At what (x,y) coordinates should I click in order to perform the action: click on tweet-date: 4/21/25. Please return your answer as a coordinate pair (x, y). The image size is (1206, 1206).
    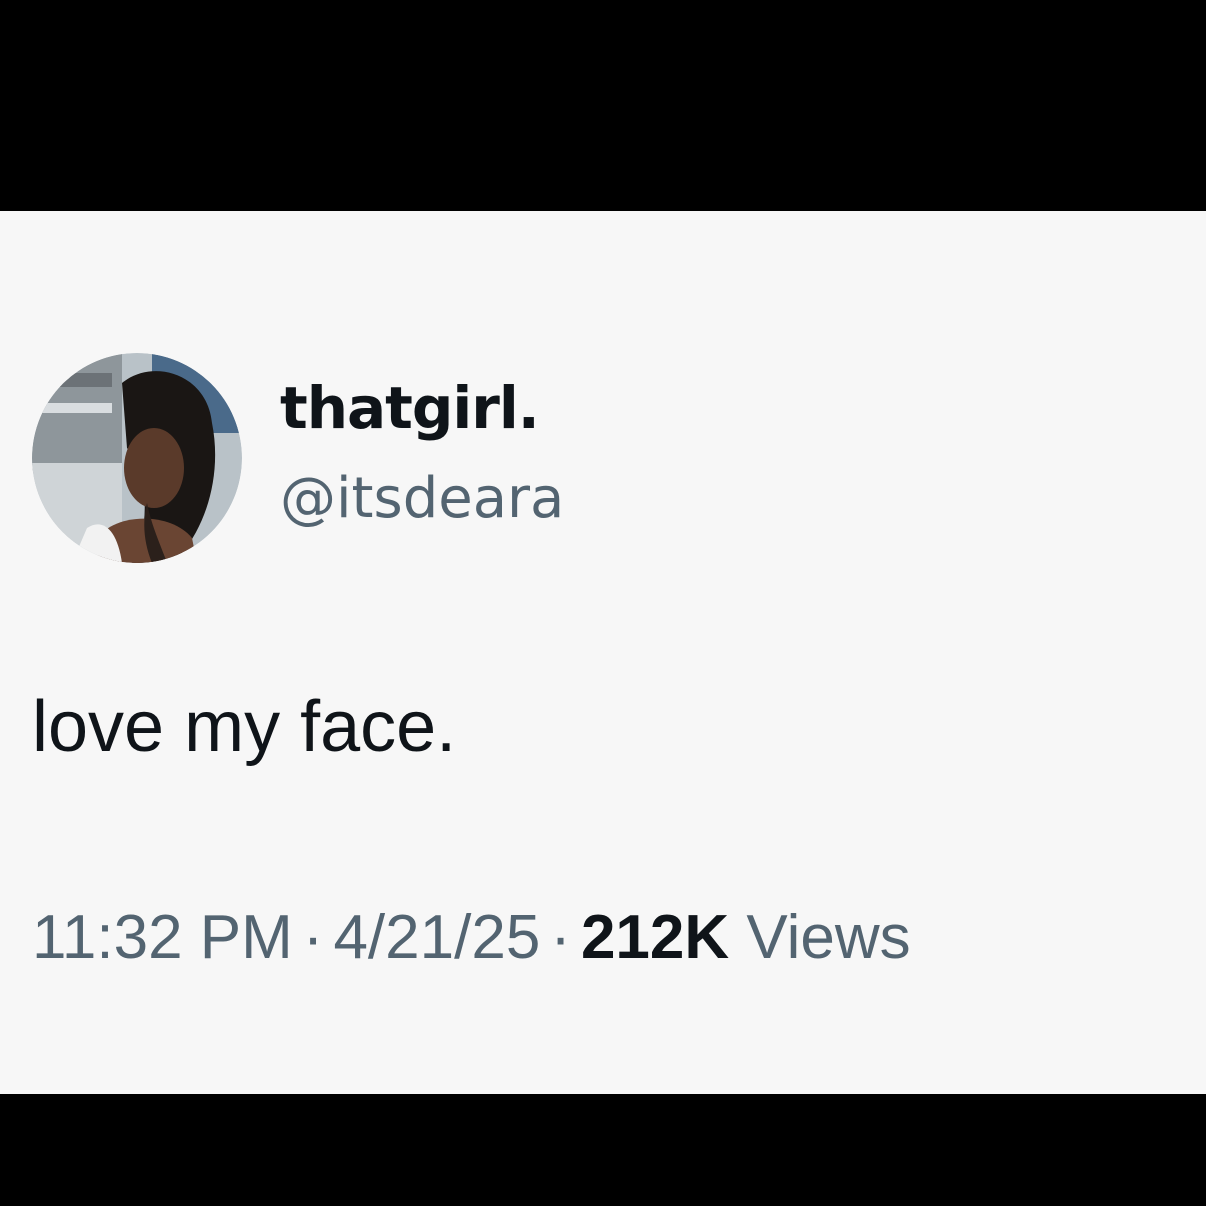
    Looking at the image, I should click on (436, 937).